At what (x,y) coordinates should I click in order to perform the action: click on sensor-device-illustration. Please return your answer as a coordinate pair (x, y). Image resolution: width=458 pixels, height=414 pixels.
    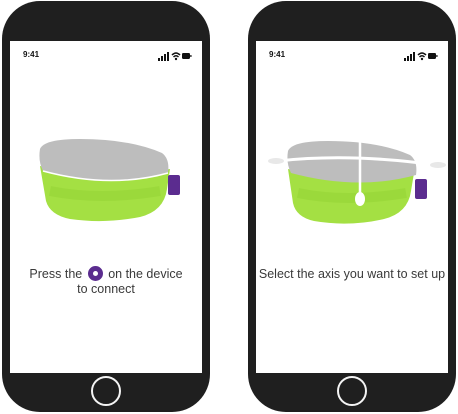
    Looking at the image, I should click on (109, 180).